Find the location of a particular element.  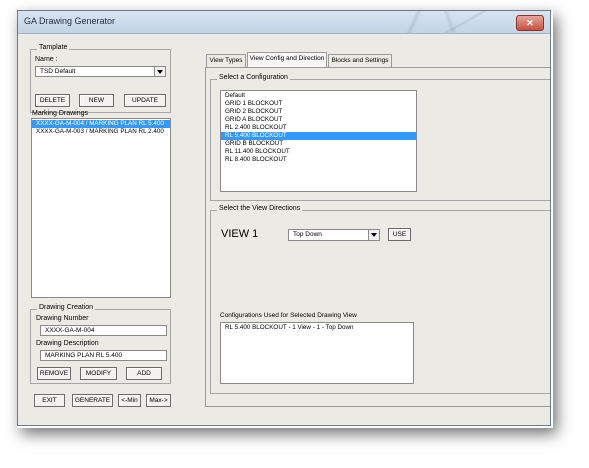

close-button: ✕ is located at coordinates (530, 23).